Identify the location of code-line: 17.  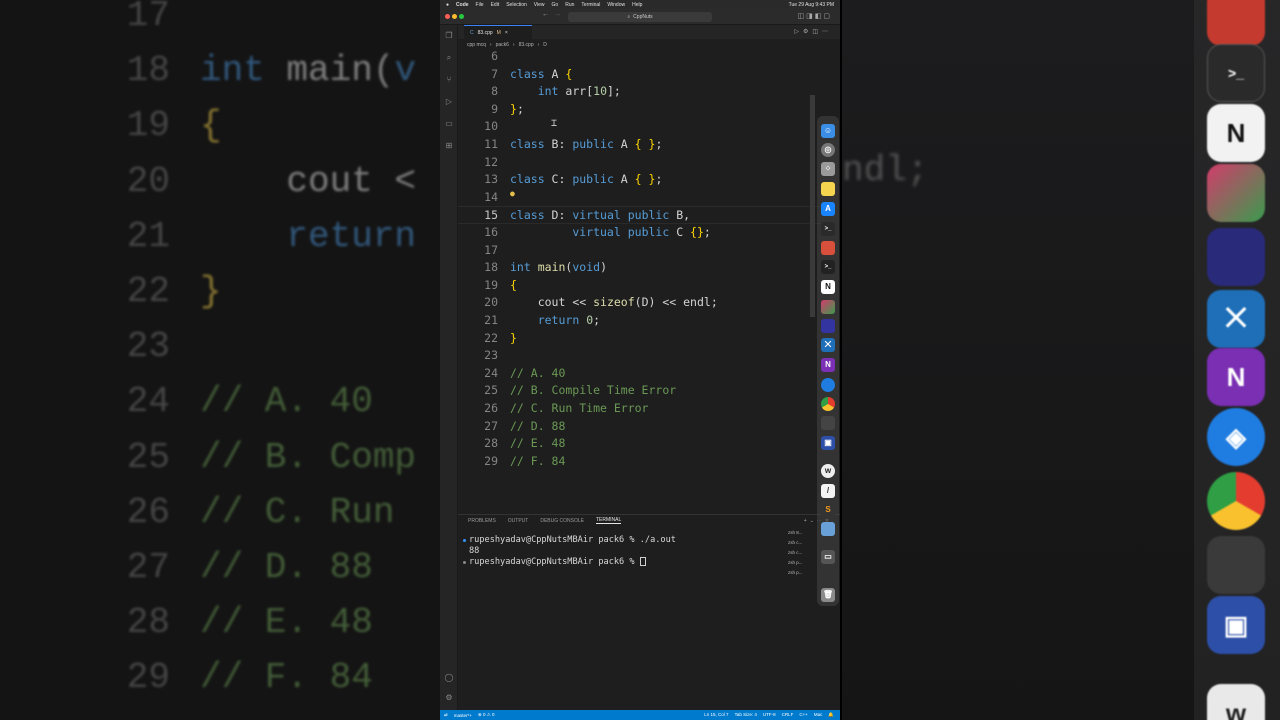
(491, 249).